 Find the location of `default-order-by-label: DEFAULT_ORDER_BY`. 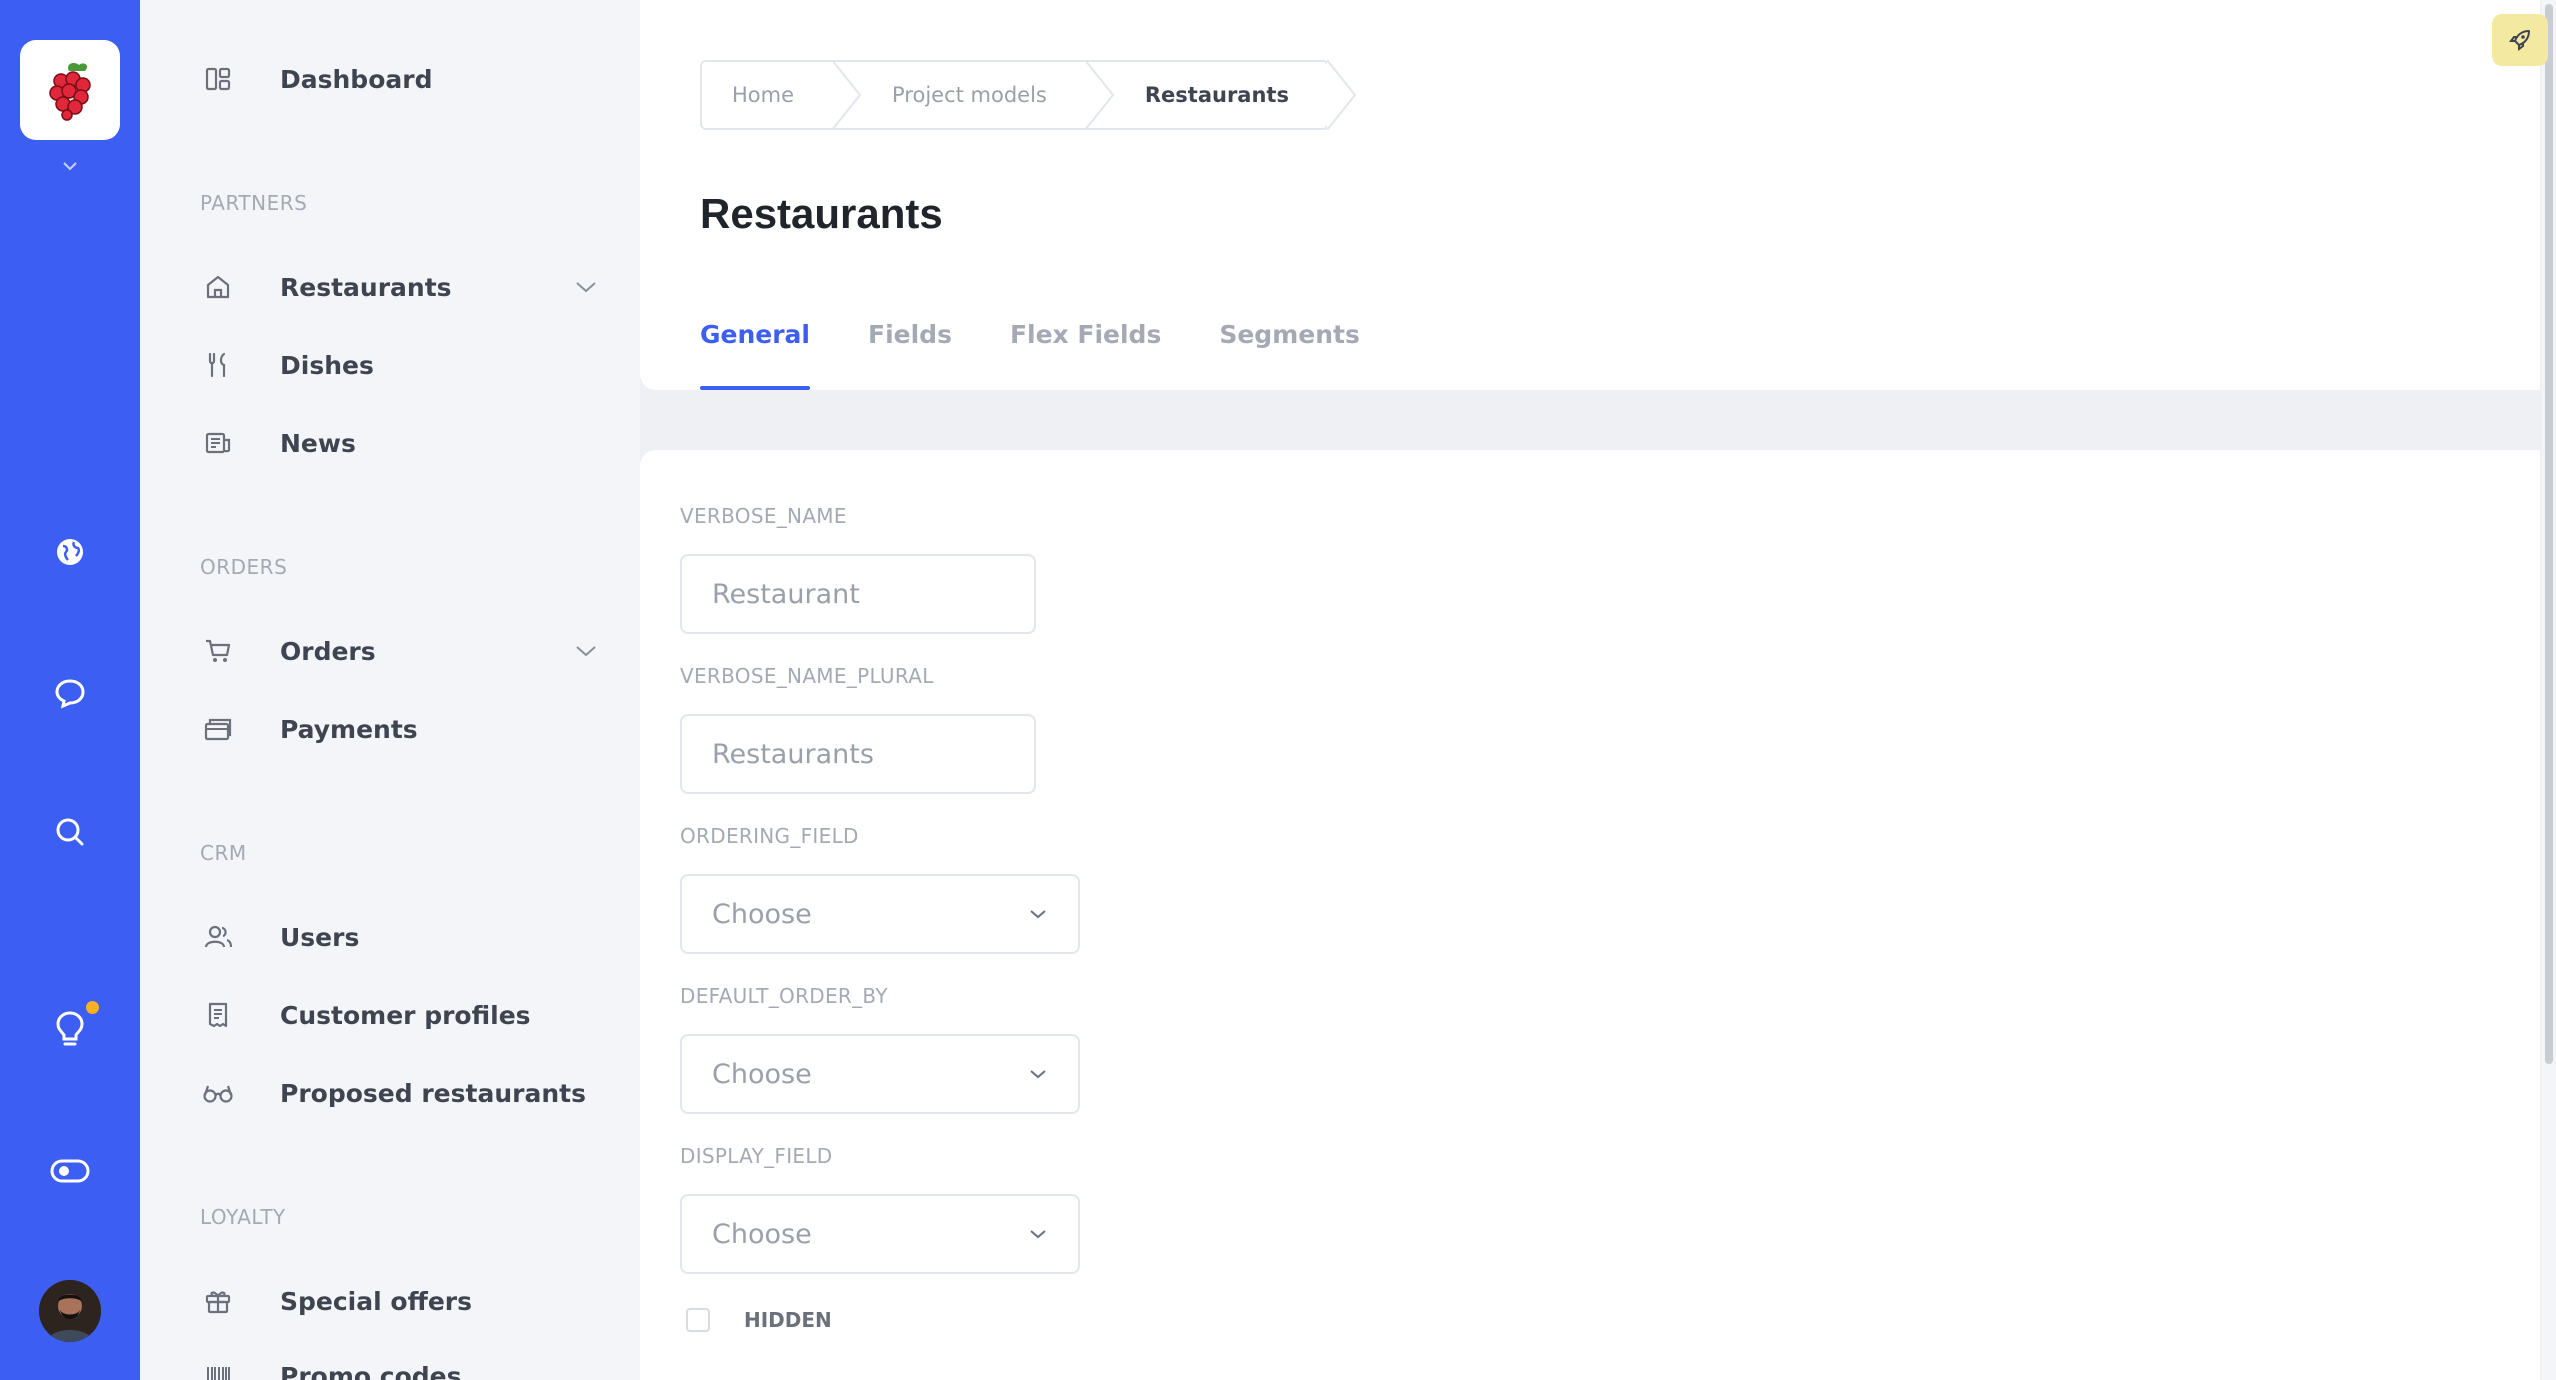

default-order-by-label: DEFAULT_ORDER_BY is located at coordinates (784, 996).